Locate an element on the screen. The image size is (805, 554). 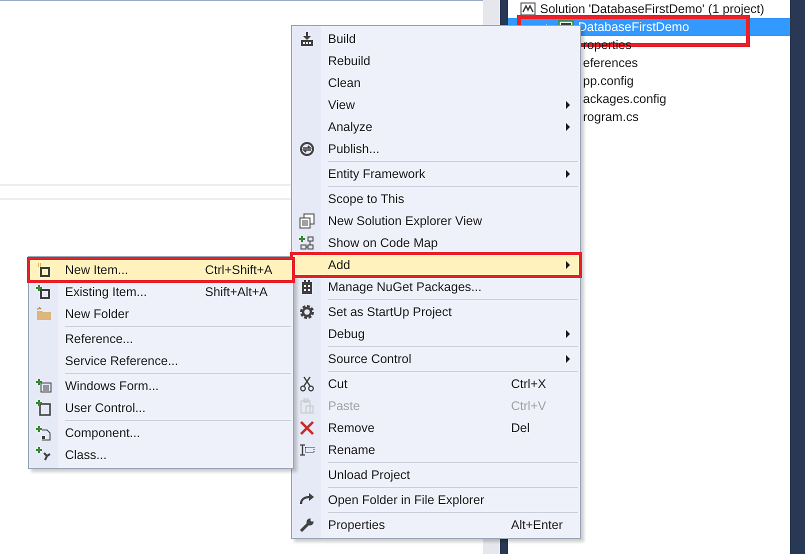
menu-item: Add is located at coordinates (436, 265).